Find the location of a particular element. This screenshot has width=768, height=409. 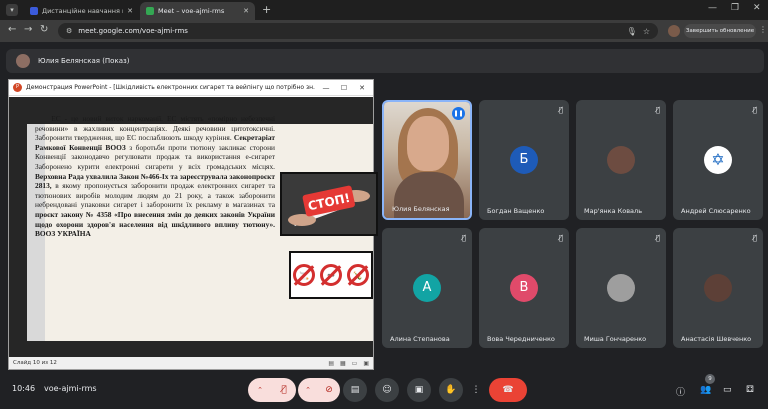

bookmark-star-icon: ☆ is located at coordinates (646, 31).